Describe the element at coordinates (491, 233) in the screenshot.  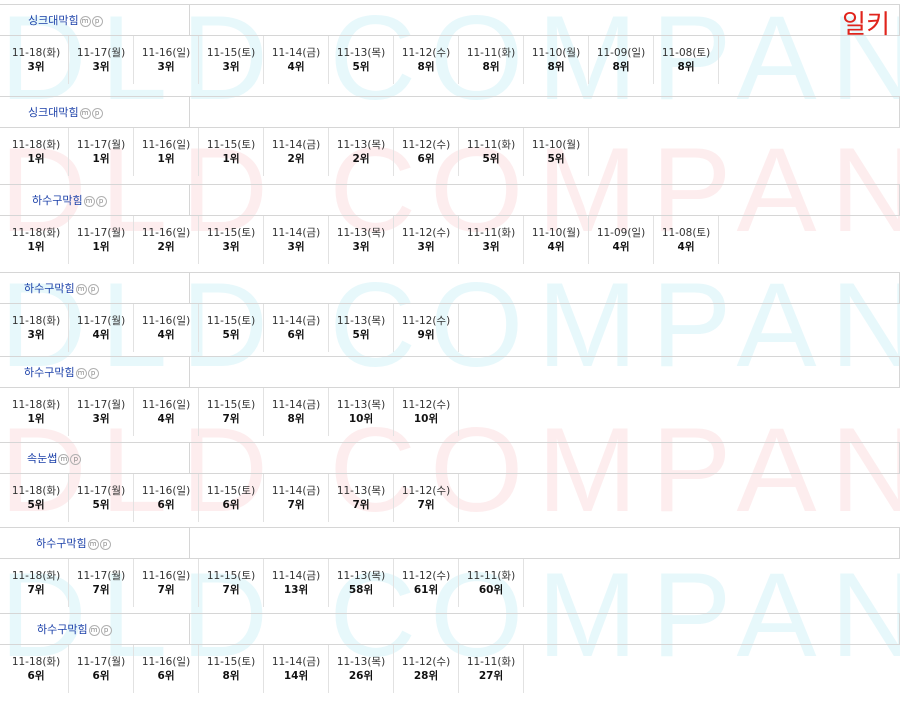
I see `rank-date: 11-11(화)` at that location.